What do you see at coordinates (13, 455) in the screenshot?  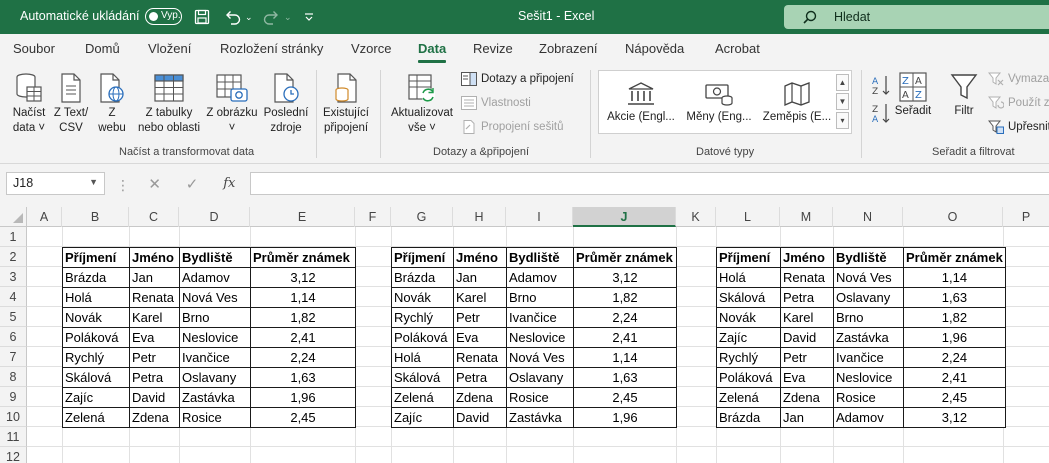 I see `row-header-12: 12` at bounding box center [13, 455].